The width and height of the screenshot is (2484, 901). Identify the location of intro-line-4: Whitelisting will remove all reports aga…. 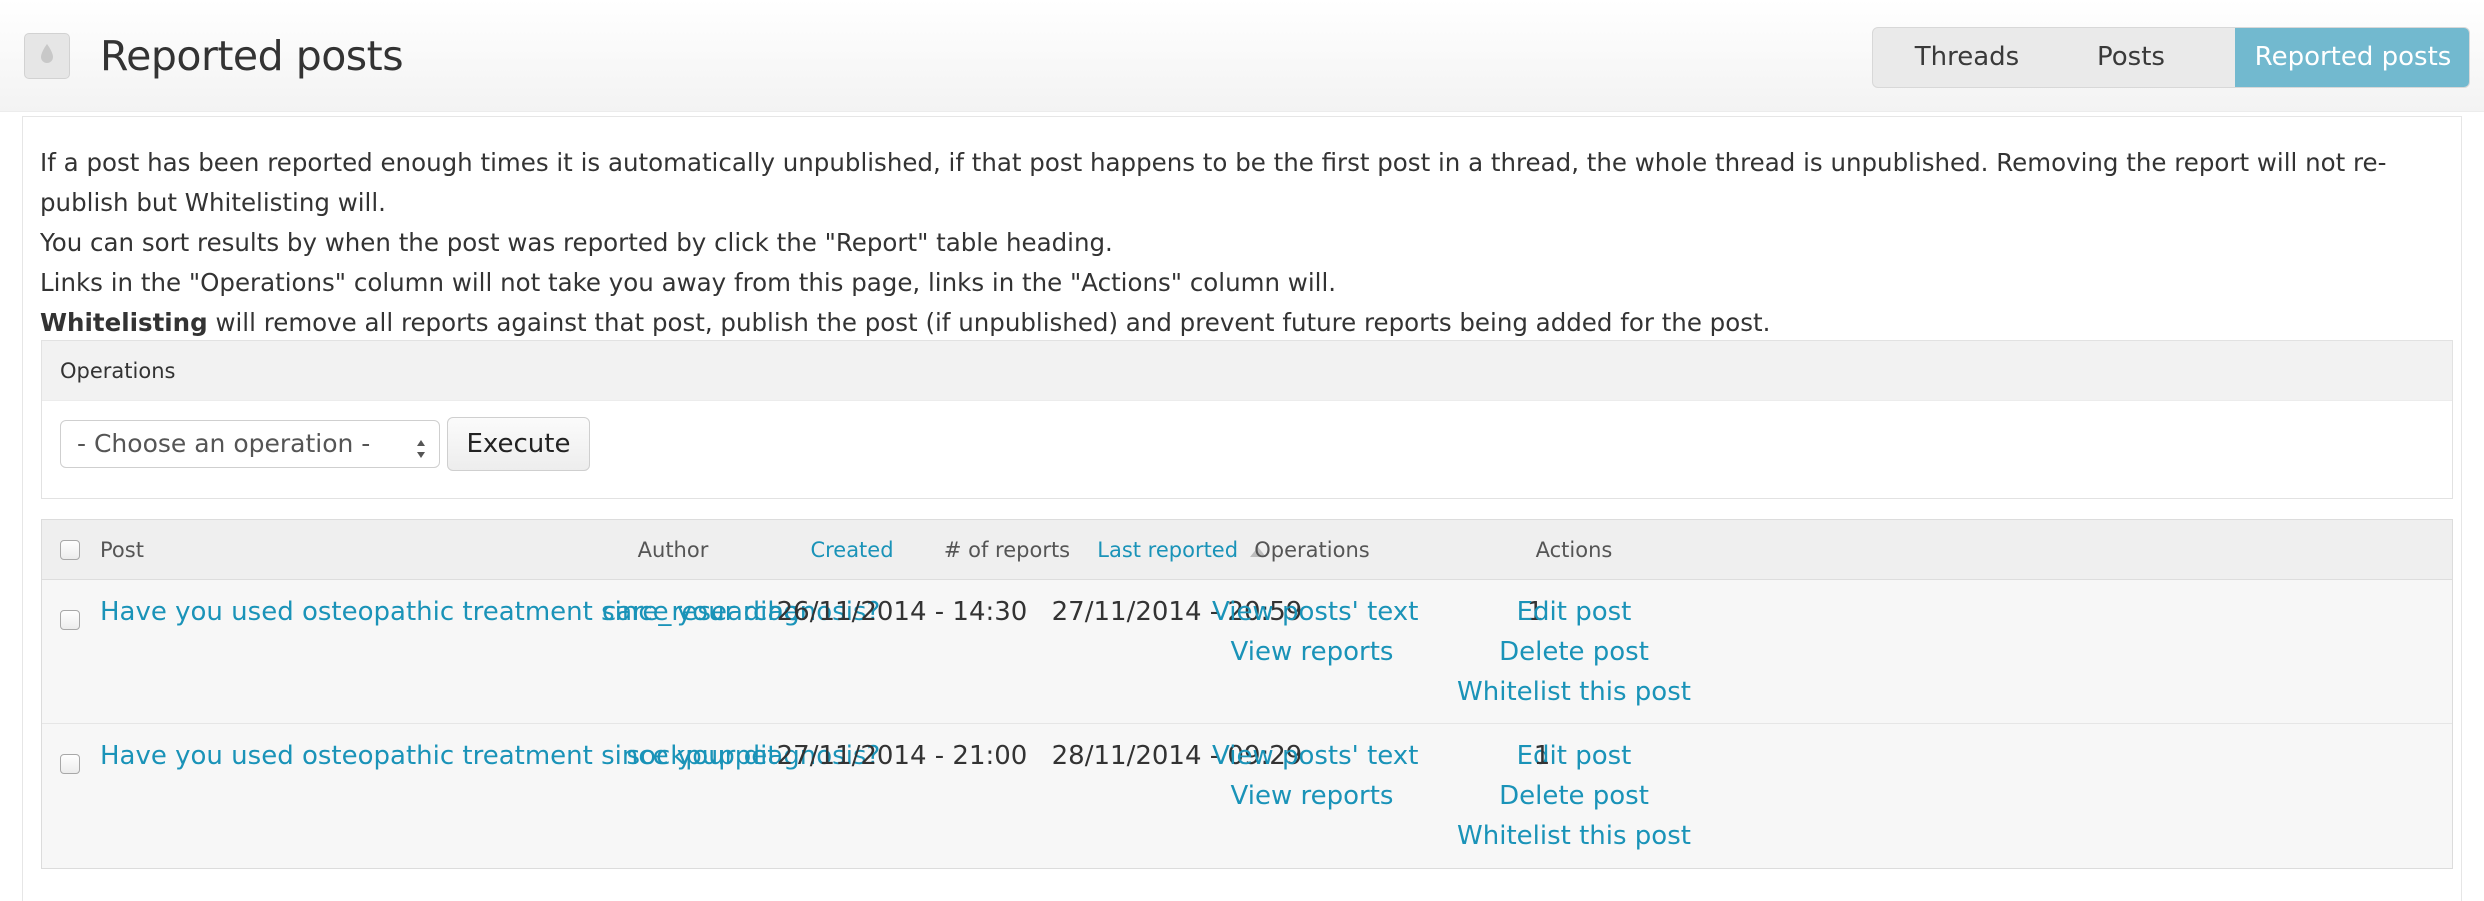
(1250, 323).